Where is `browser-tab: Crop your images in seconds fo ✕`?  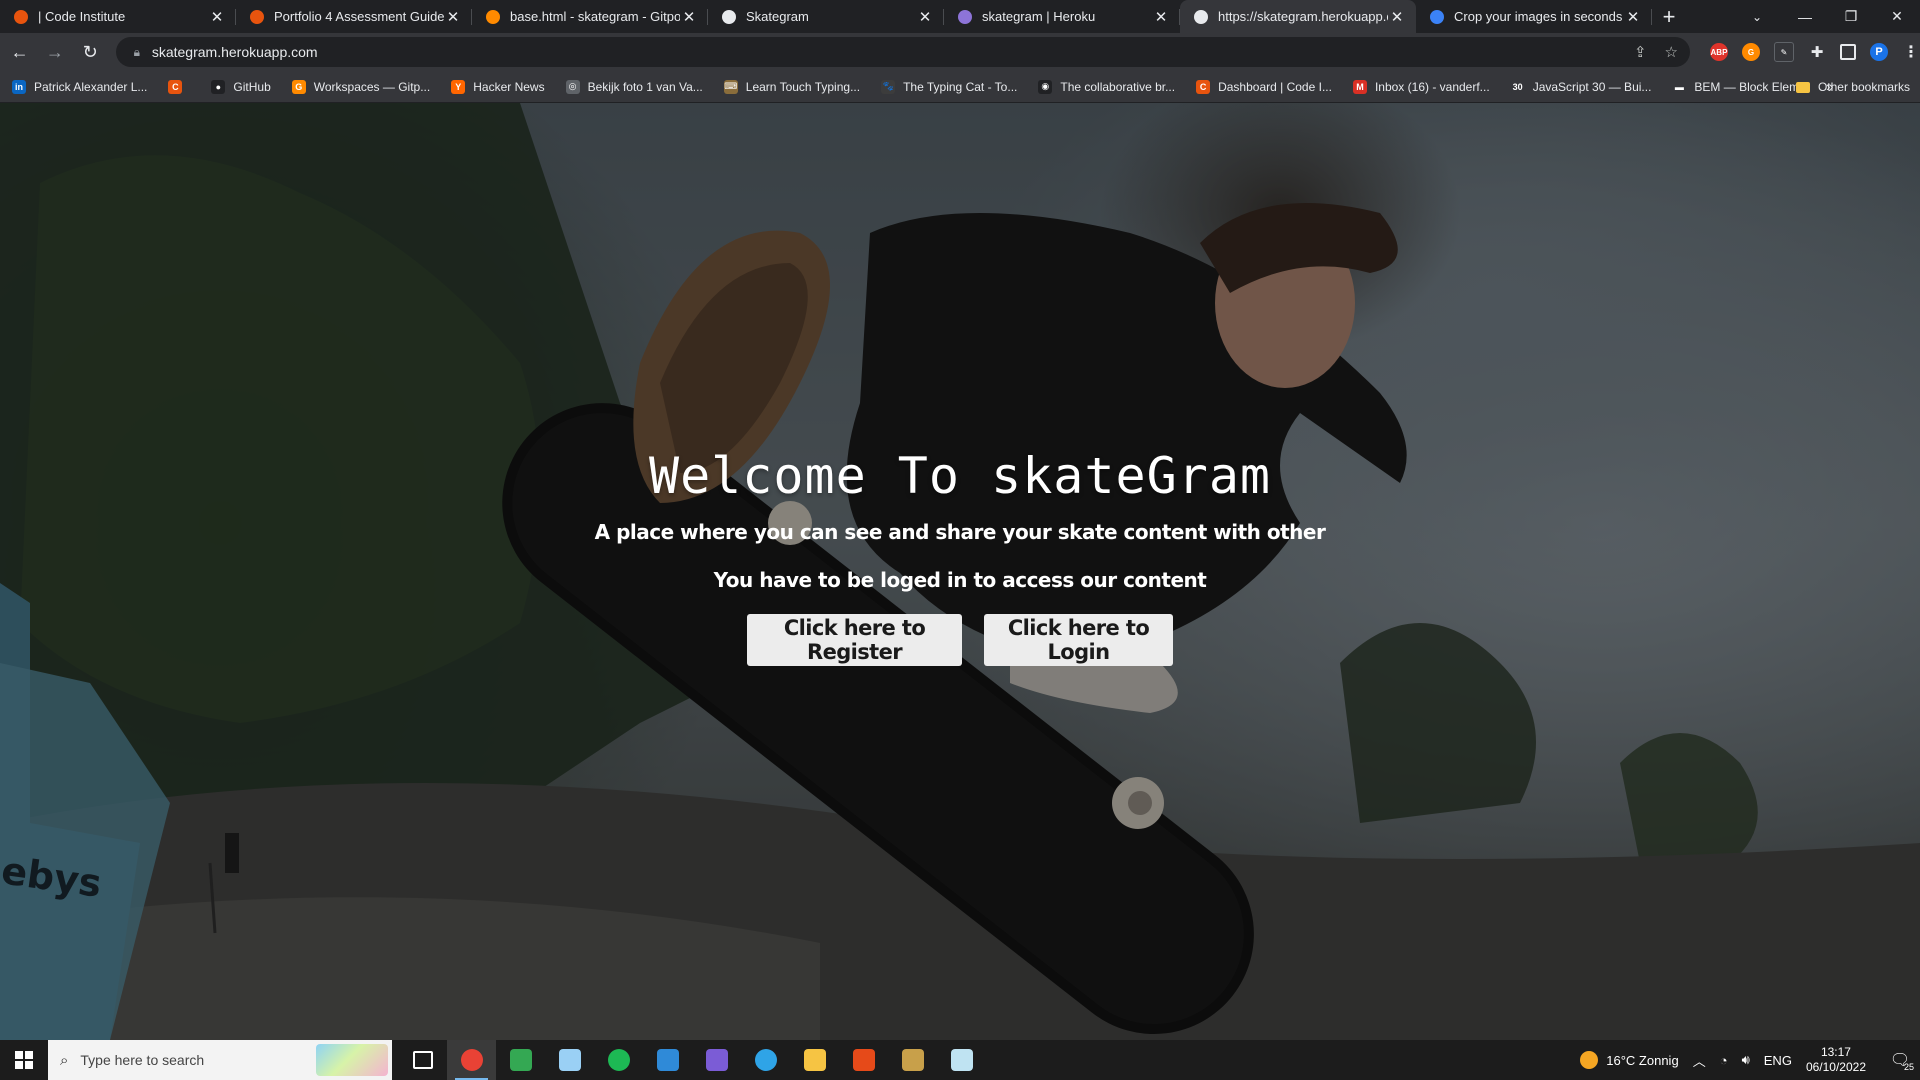 browser-tab: Crop your images in seconds fo ✕ is located at coordinates (1534, 16).